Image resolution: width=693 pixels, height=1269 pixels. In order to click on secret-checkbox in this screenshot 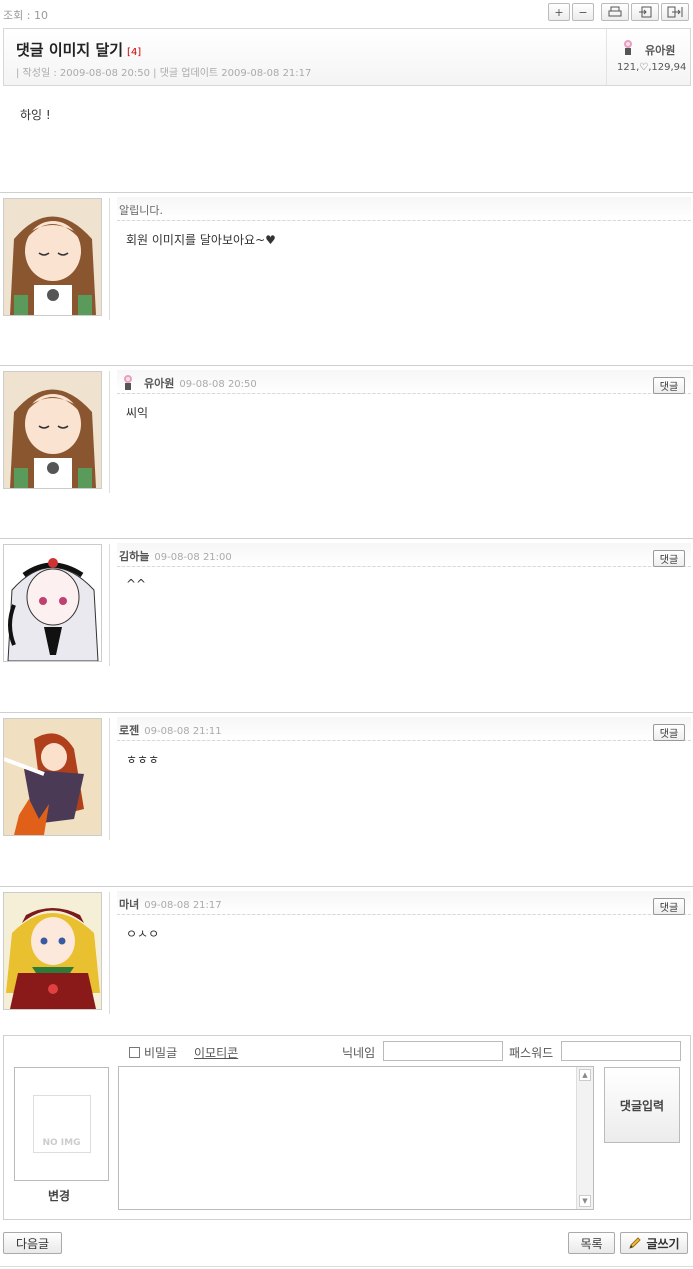, I will do `click(134, 1052)`.